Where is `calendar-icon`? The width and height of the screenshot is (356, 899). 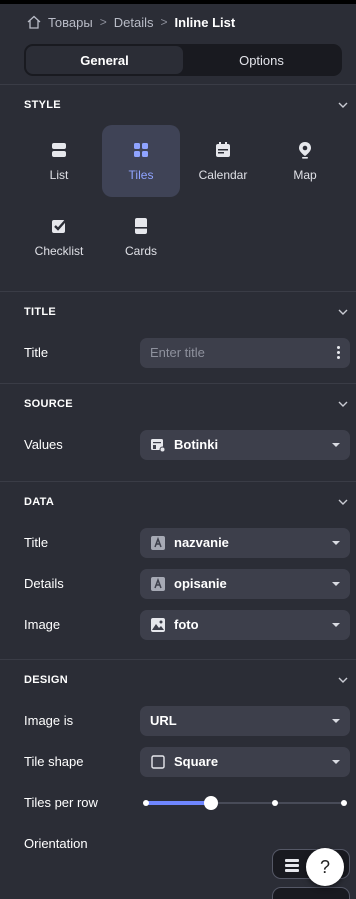
calendar-icon is located at coordinates (223, 149).